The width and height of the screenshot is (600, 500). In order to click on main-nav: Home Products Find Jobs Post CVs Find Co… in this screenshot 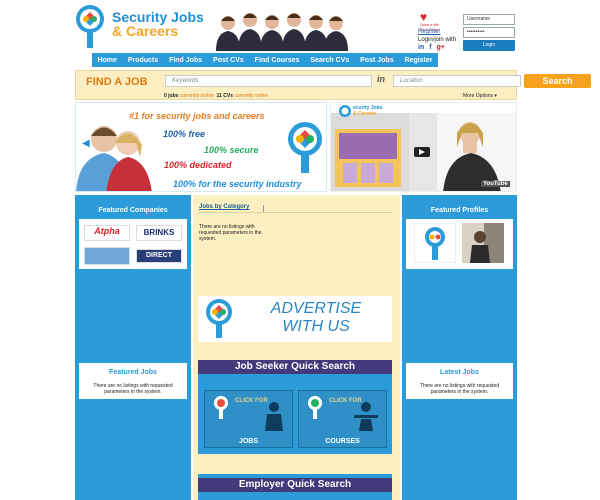, I will do `click(265, 60)`.